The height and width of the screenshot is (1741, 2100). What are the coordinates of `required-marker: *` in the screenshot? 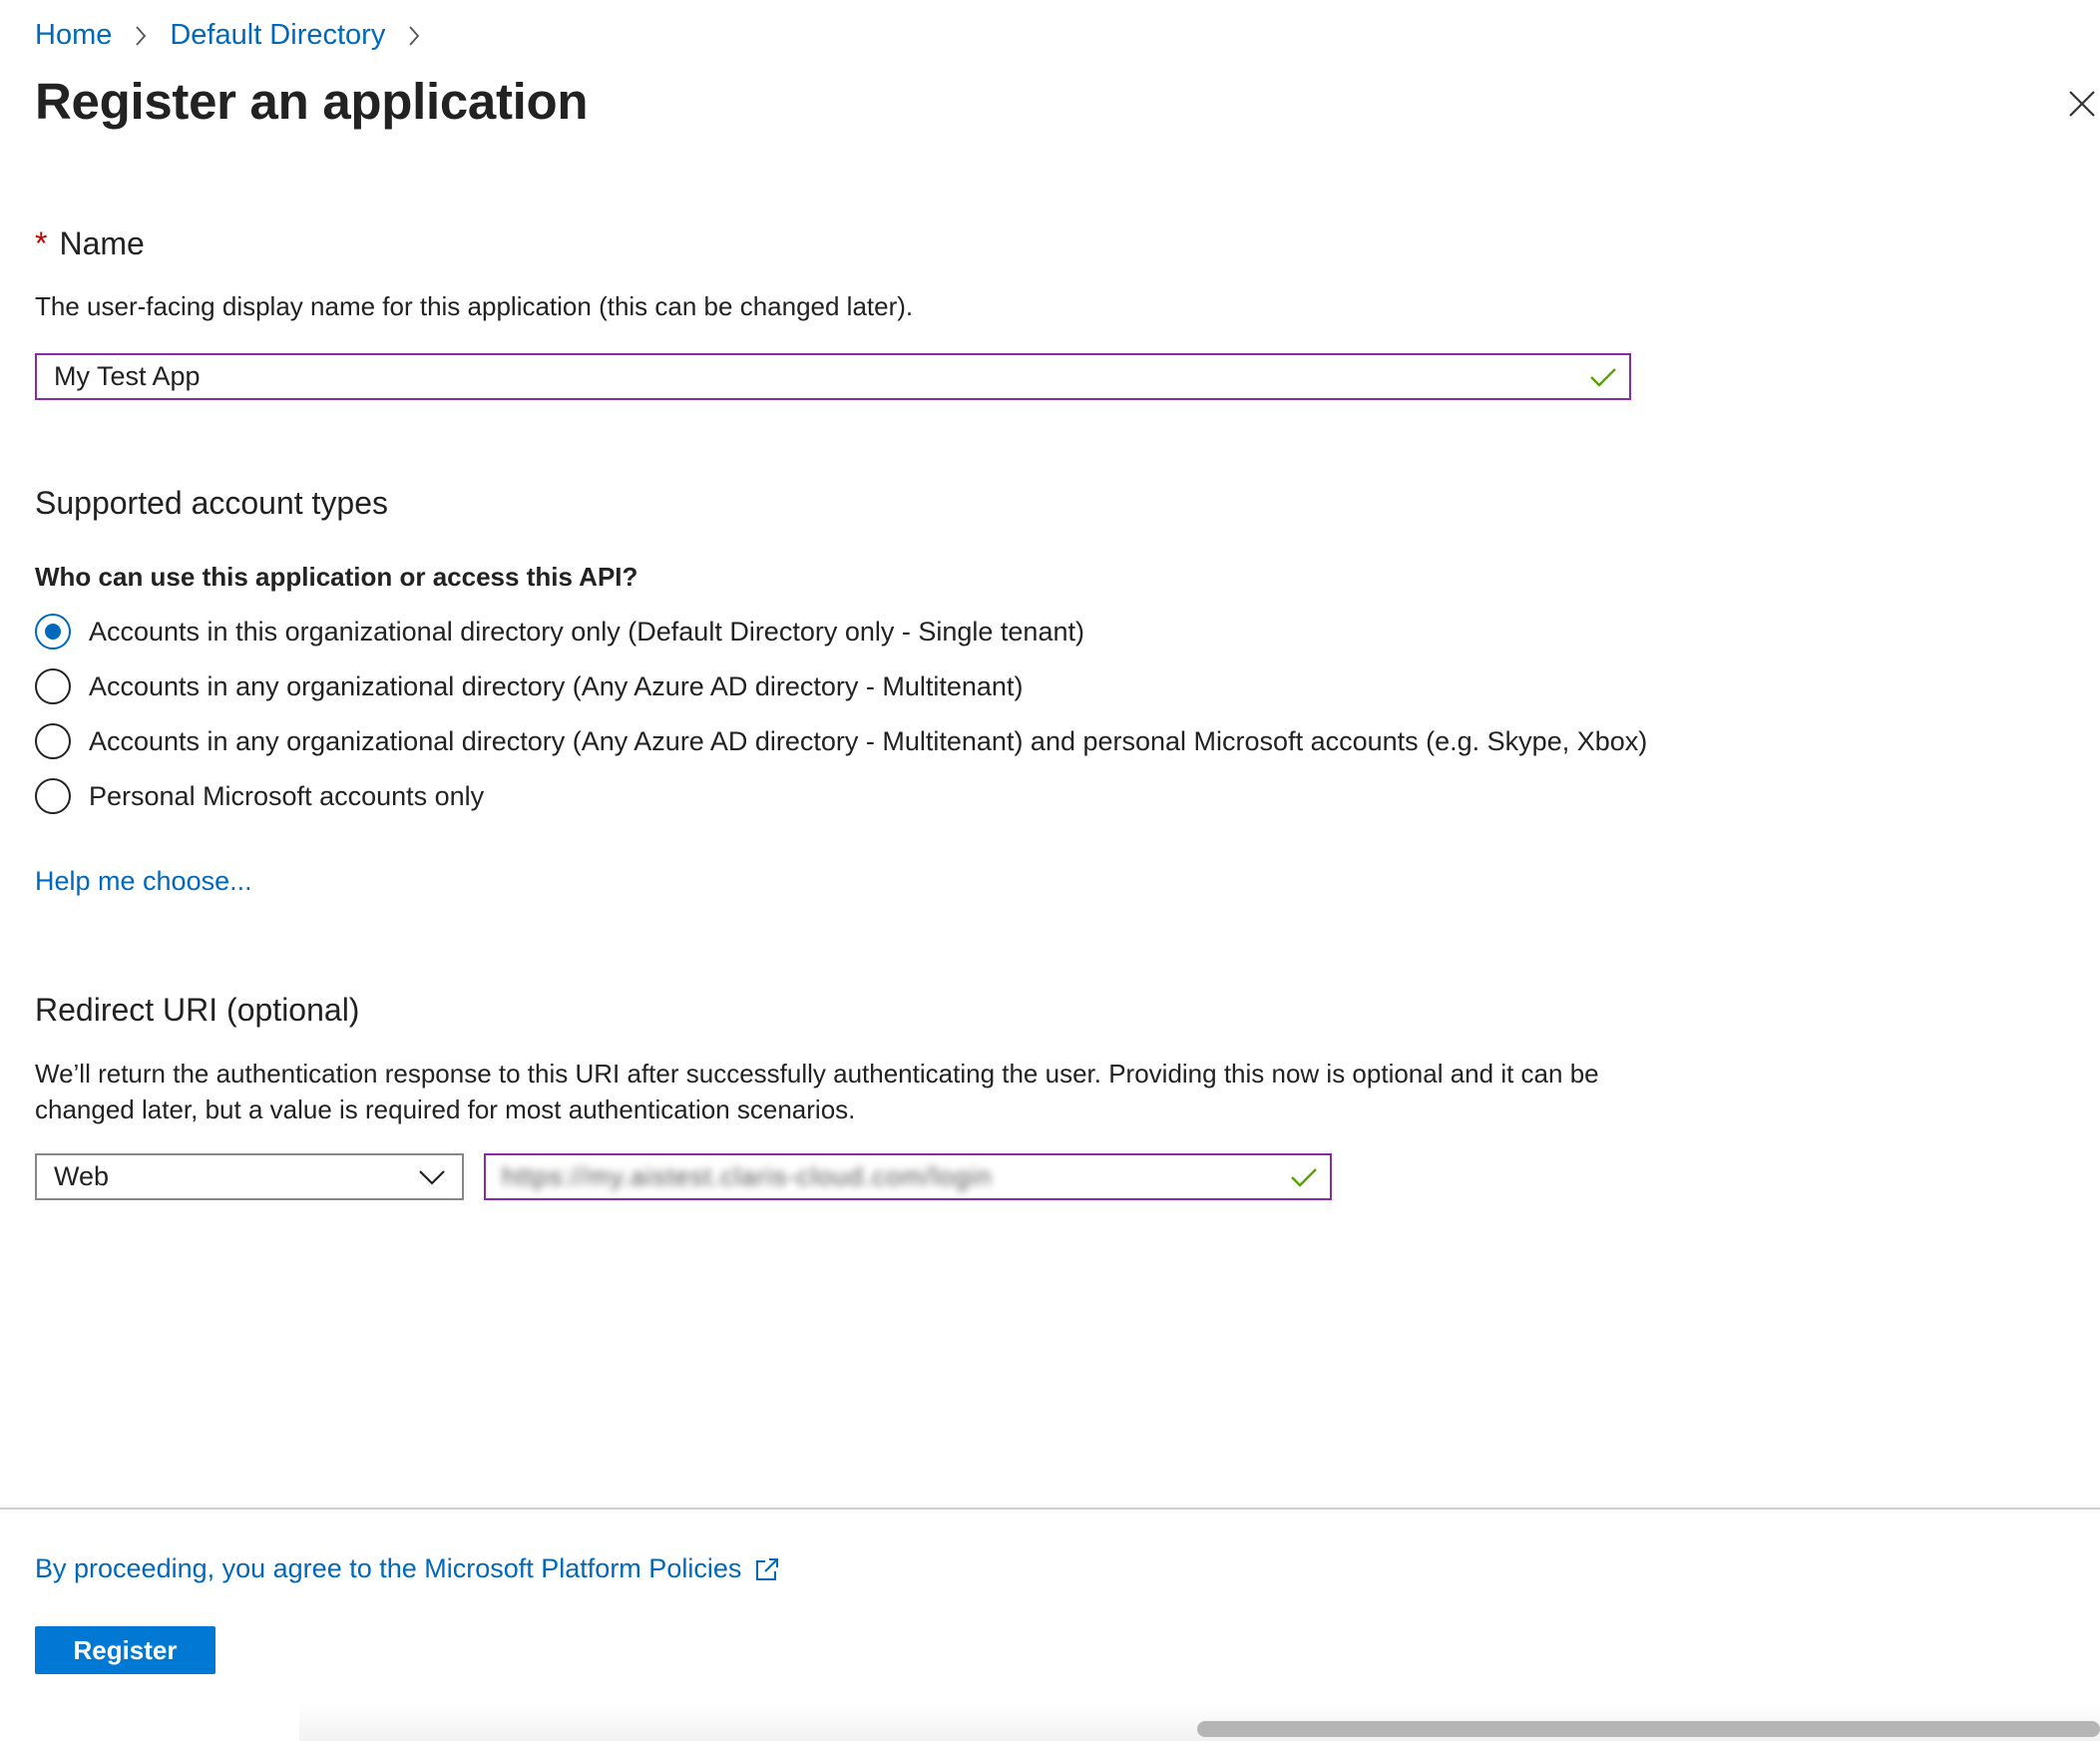 It's located at (41, 243).